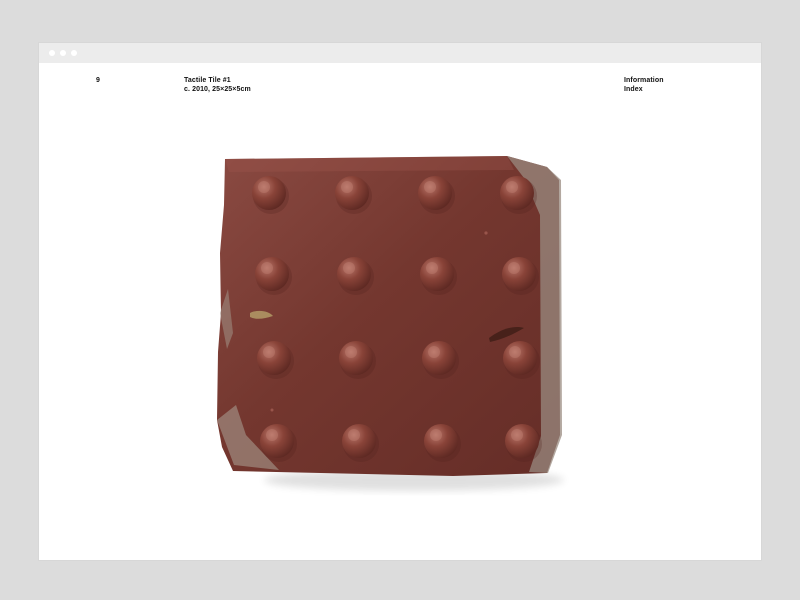  Describe the element at coordinates (207, 80) in the screenshot. I see `artwork-title: Tactile Tile #1` at that location.